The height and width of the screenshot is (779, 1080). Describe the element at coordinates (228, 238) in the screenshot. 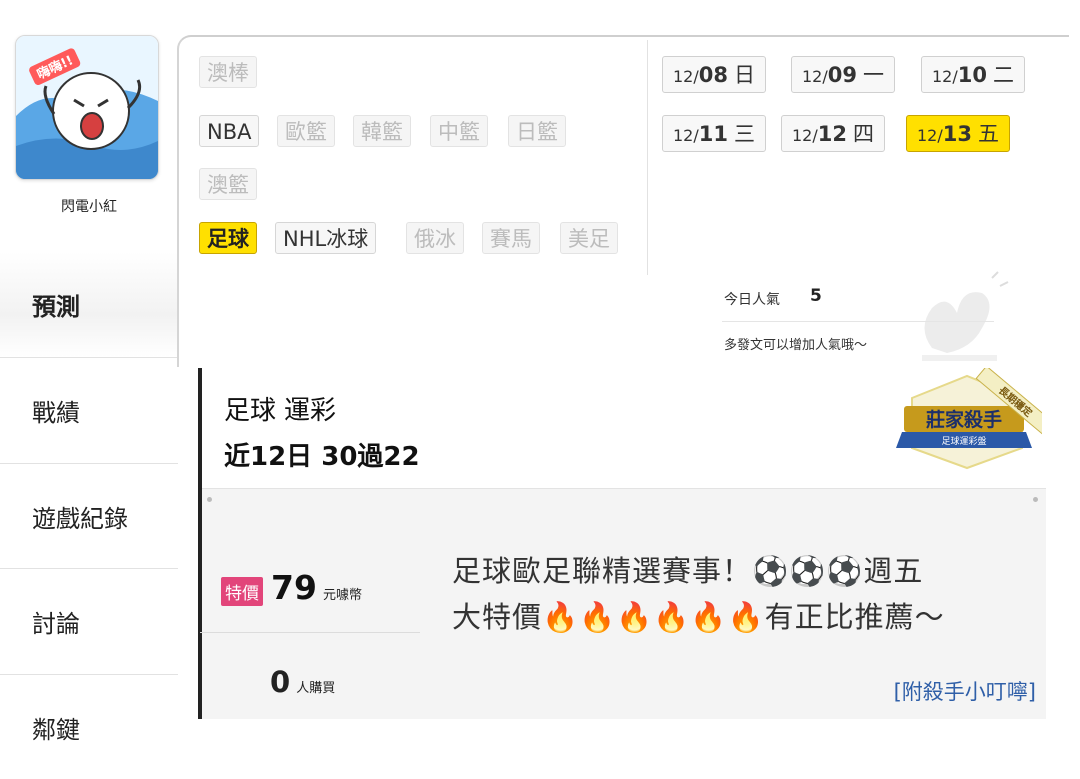

I see `category-football: 足球` at that location.